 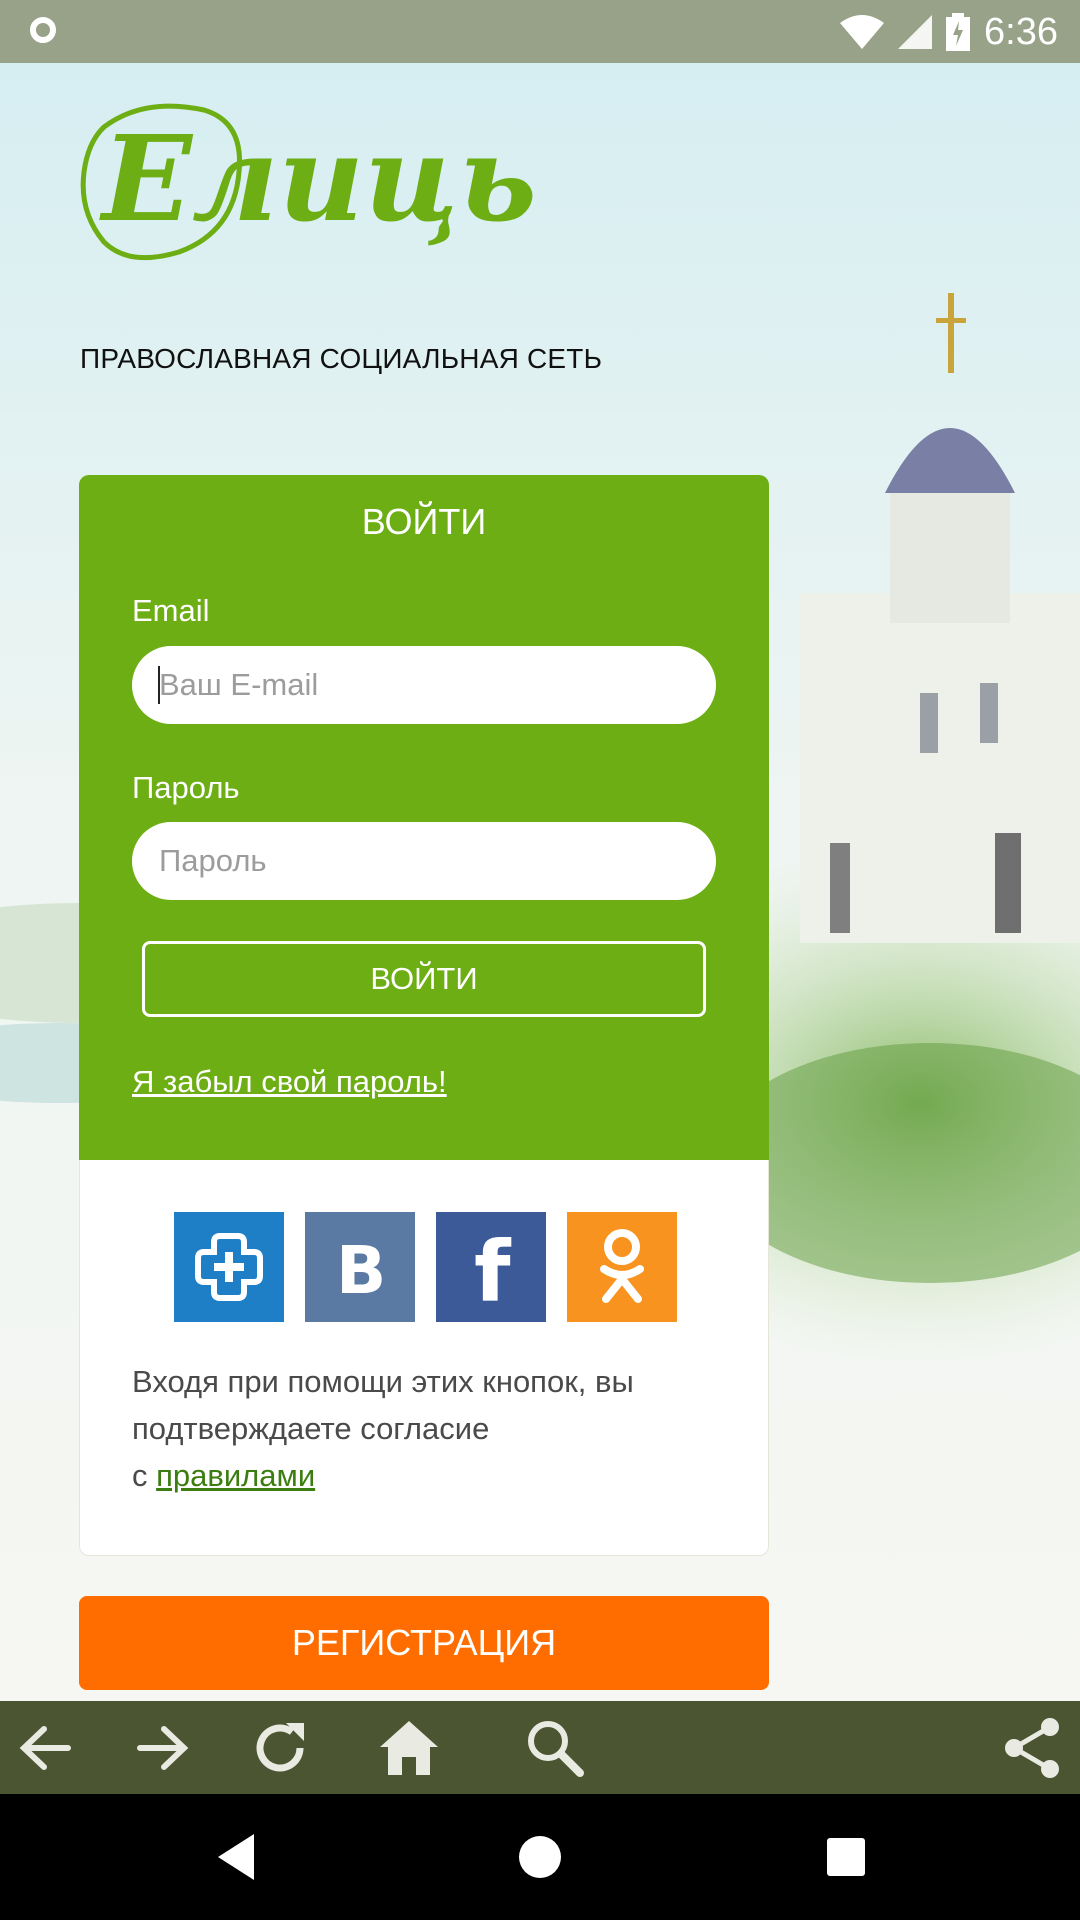 I want to click on tagline: ПРАВОСЛАВНАЯ СОЦИАЛЬНАЯ СЕТЬ, so click(x=341, y=358).